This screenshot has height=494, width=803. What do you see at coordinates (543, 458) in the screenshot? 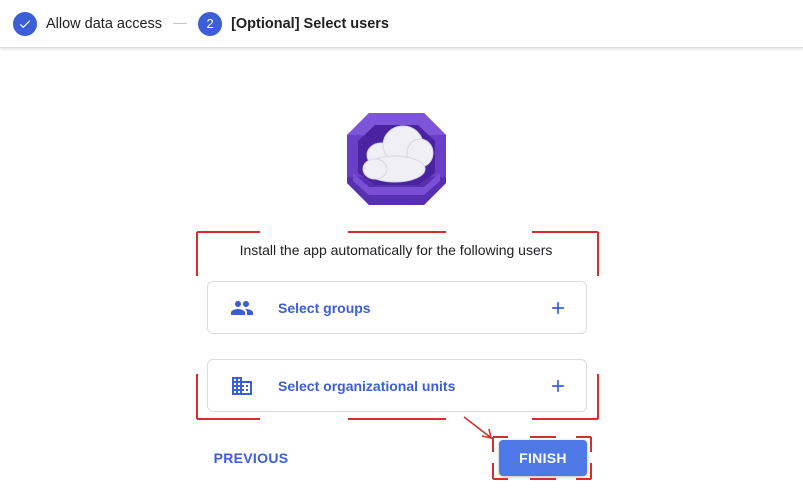
I see `finish-button: FINISH` at bounding box center [543, 458].